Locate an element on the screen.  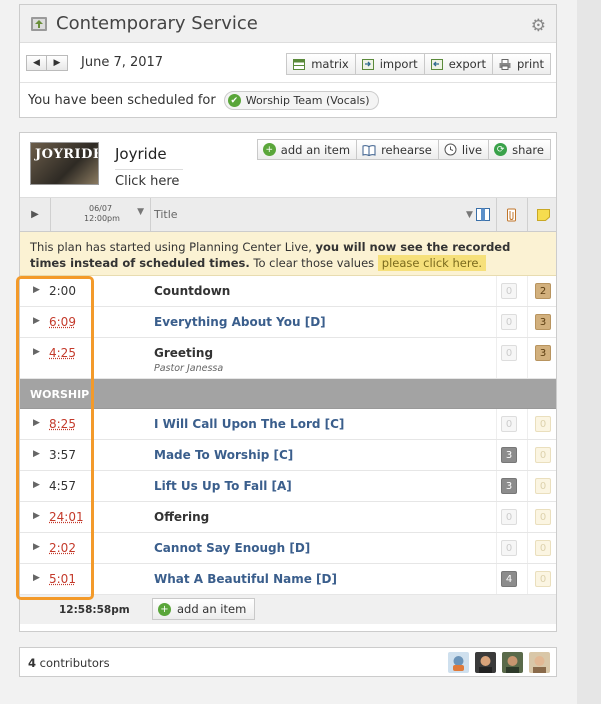
export-button: export is located at coordinates (458, 64).